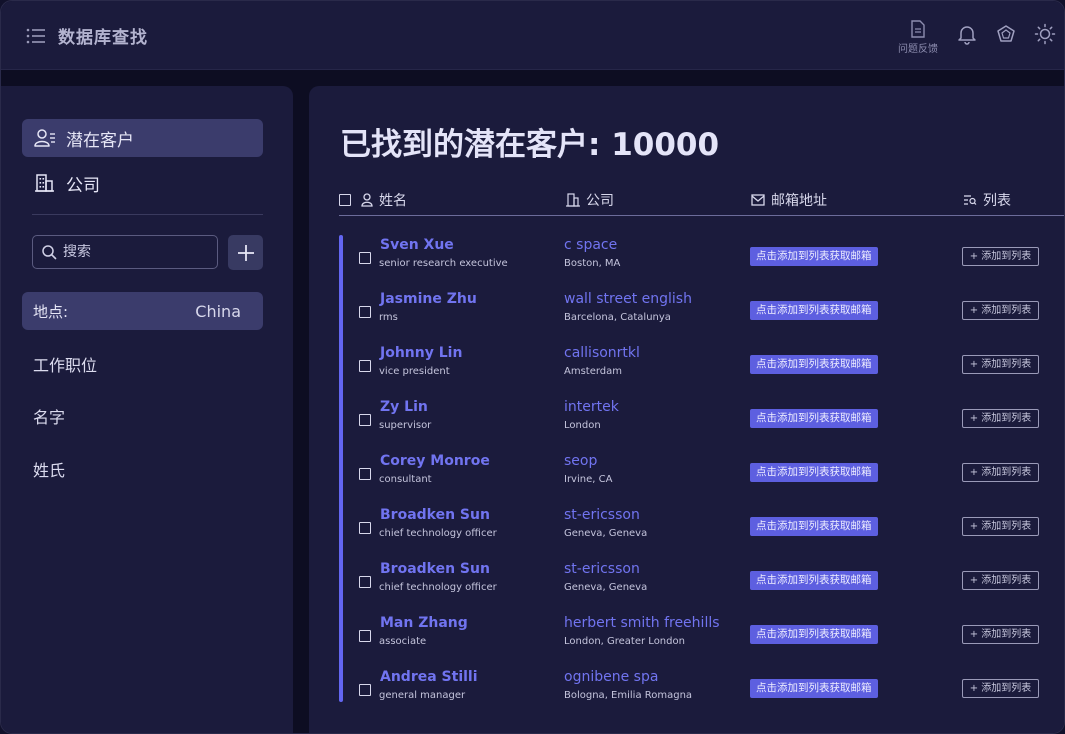 Image resolution: width=1065 pixels, height=734 pixels. What do you see at coordinates (967, 34) in the screenshot?
I see `bell-icon` at bounding box center [967, 34].